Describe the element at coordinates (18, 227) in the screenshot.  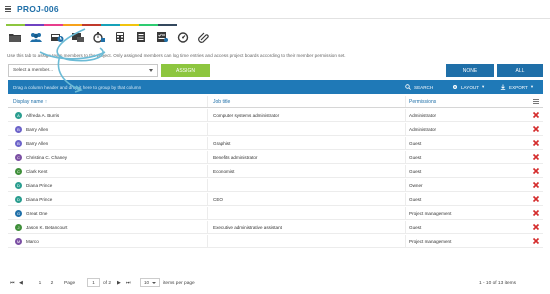
I see `avatar: J` at that location.